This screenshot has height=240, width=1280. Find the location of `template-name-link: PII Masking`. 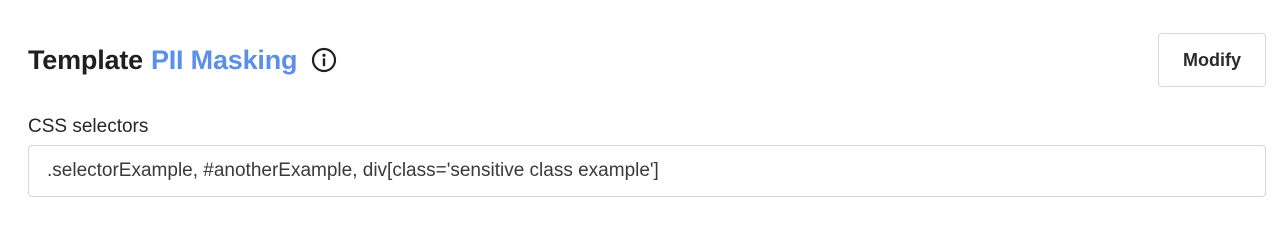

template-name-link: PII Masking is located at coordinates (224, 60).